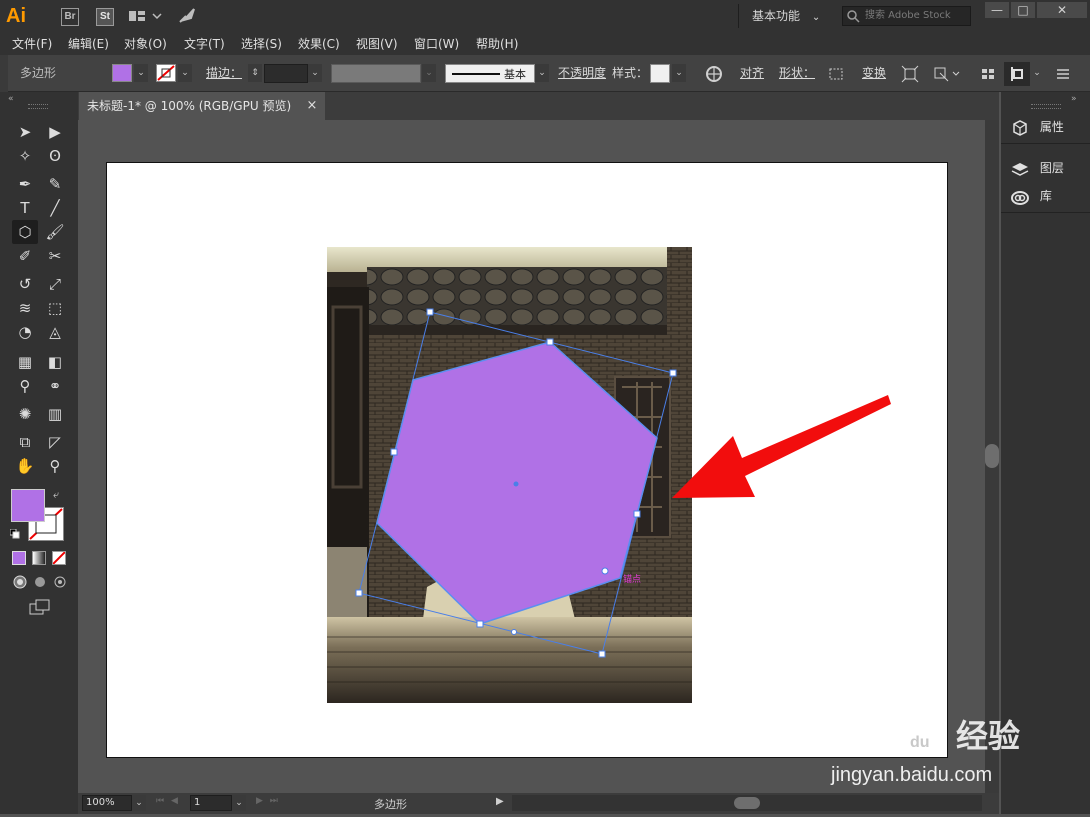 The image size is (1090, 817). I want to click on horizontal-scroll-thumb, so click(747, 803).